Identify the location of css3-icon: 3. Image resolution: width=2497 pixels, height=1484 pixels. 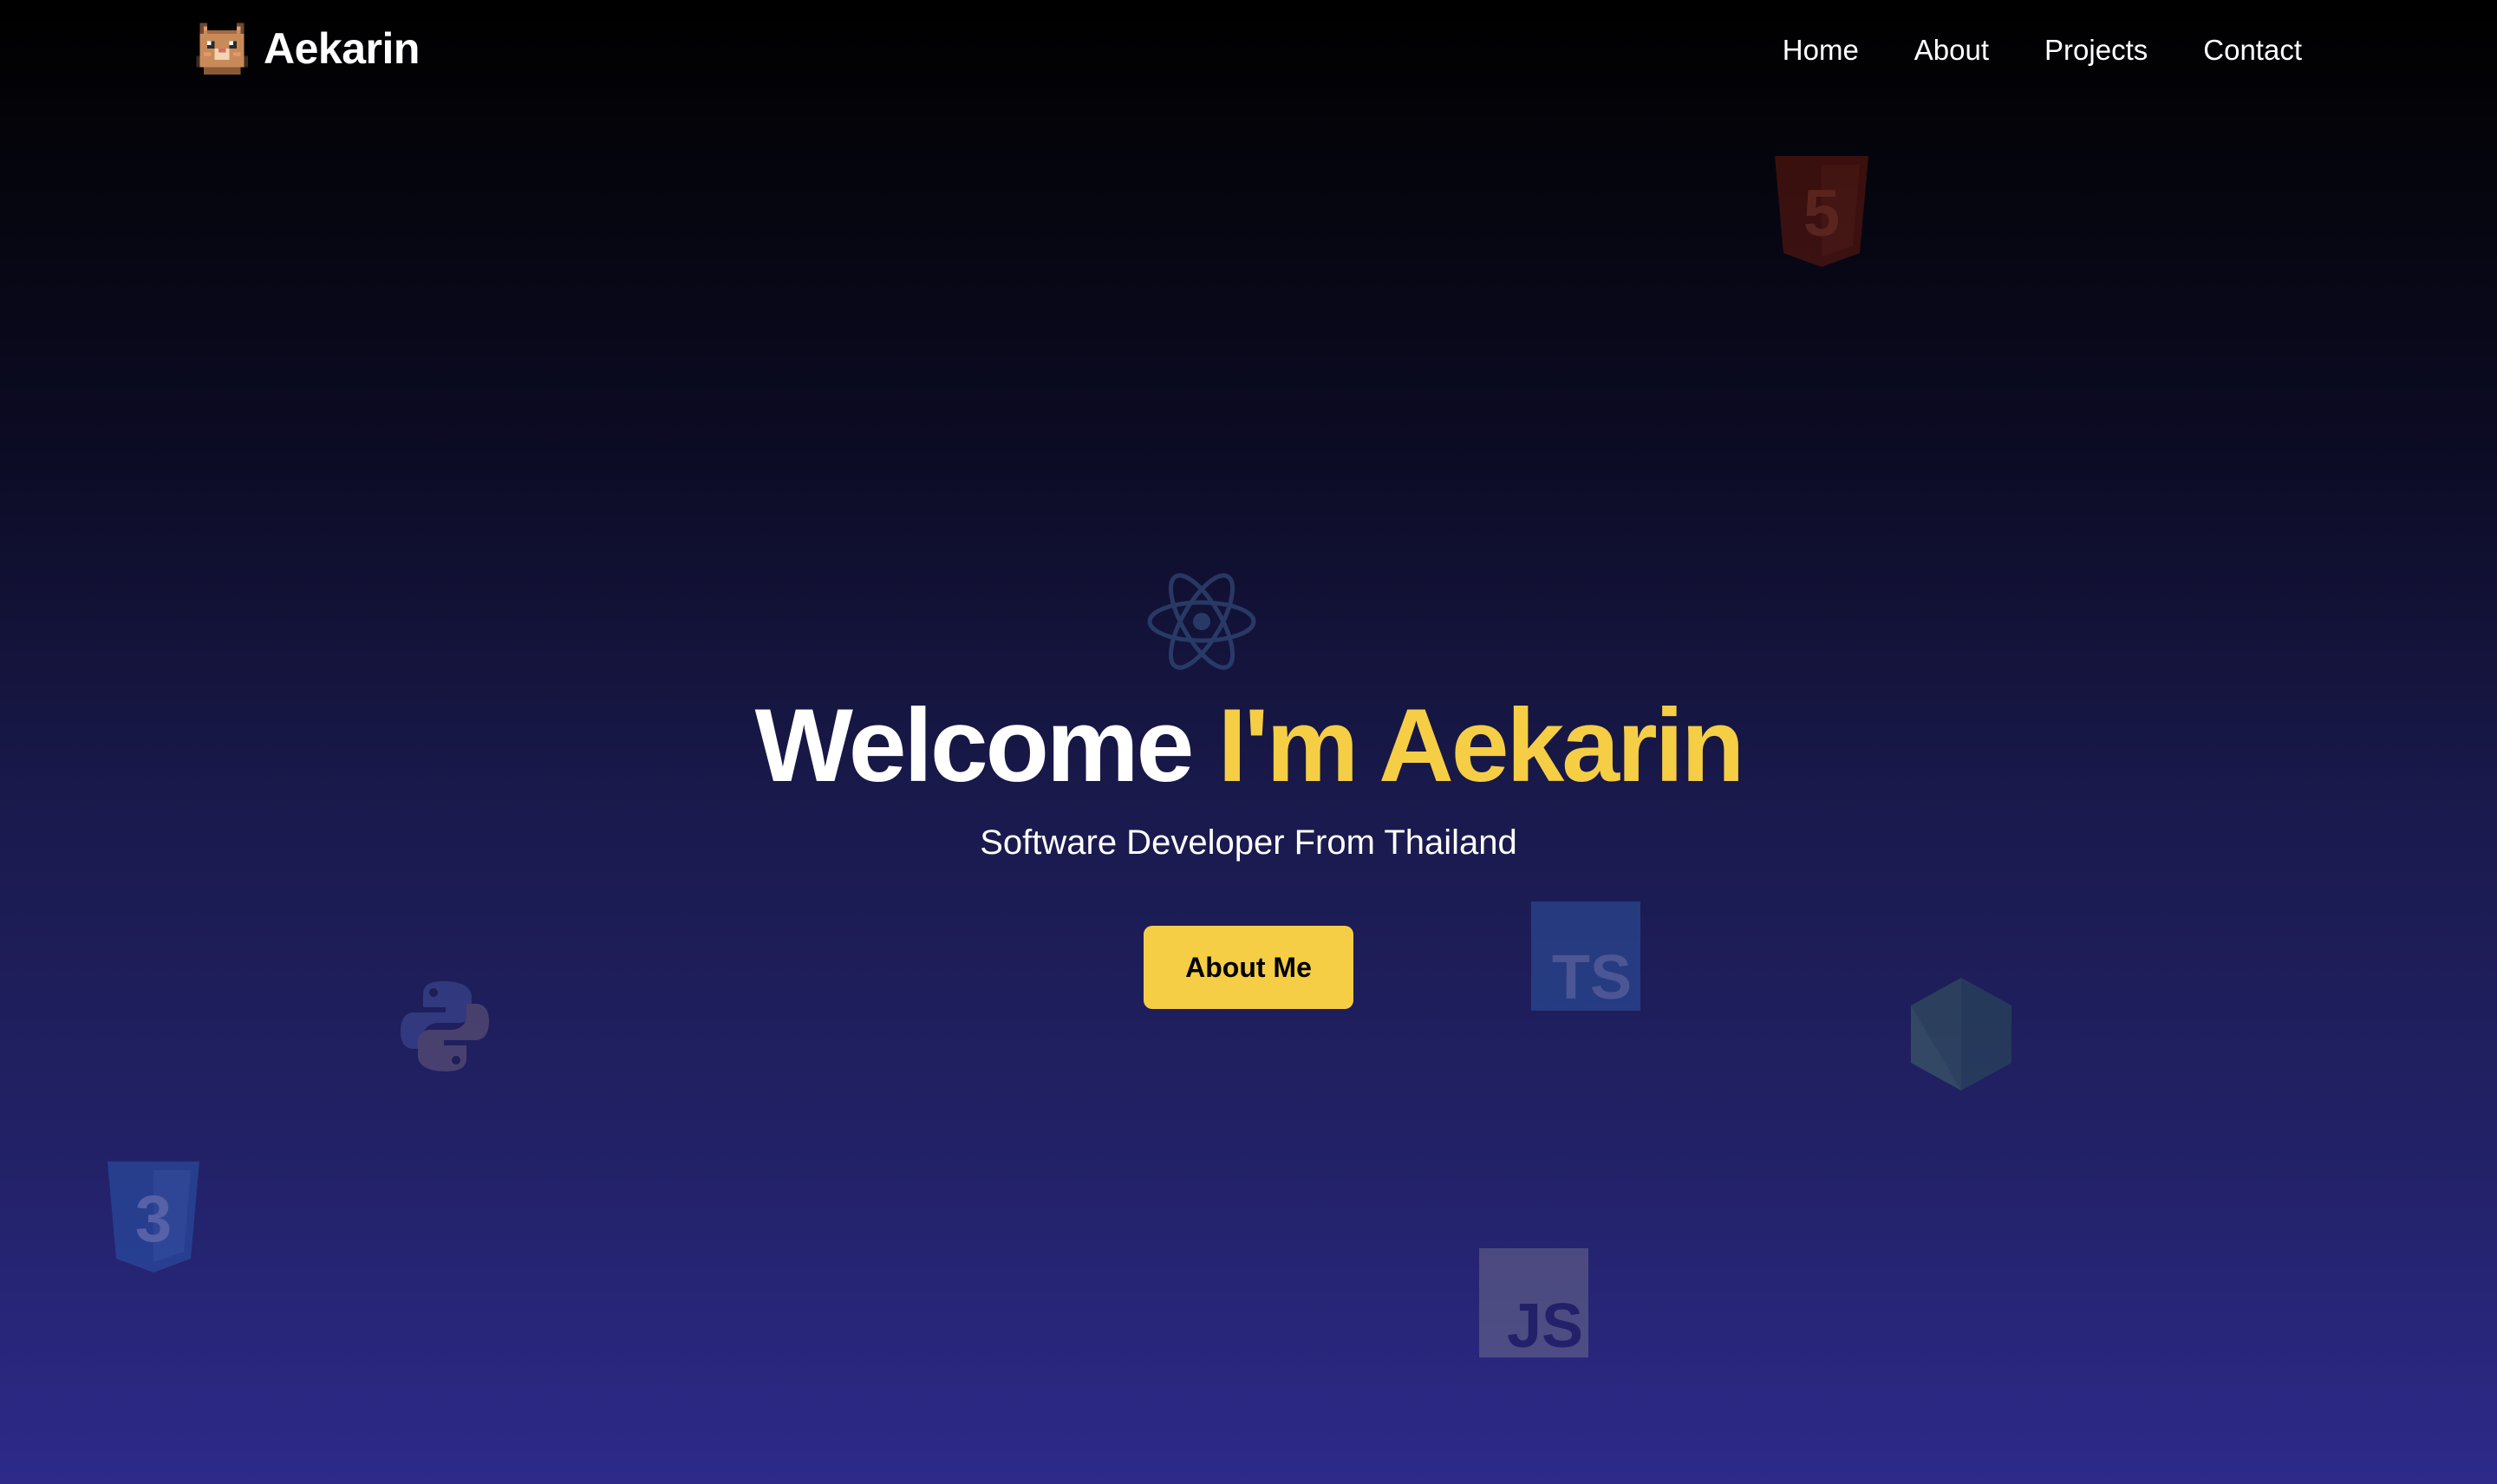
(153, 1217).